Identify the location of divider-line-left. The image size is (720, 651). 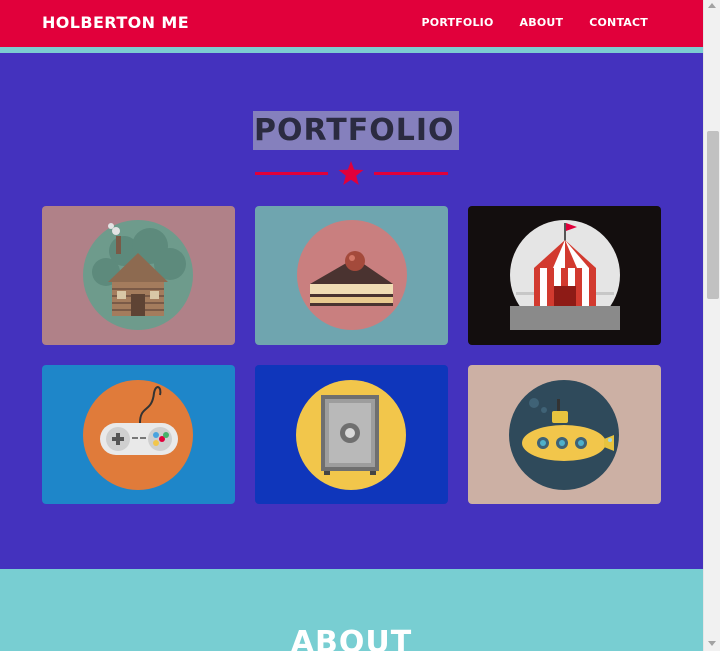
(291, 173).